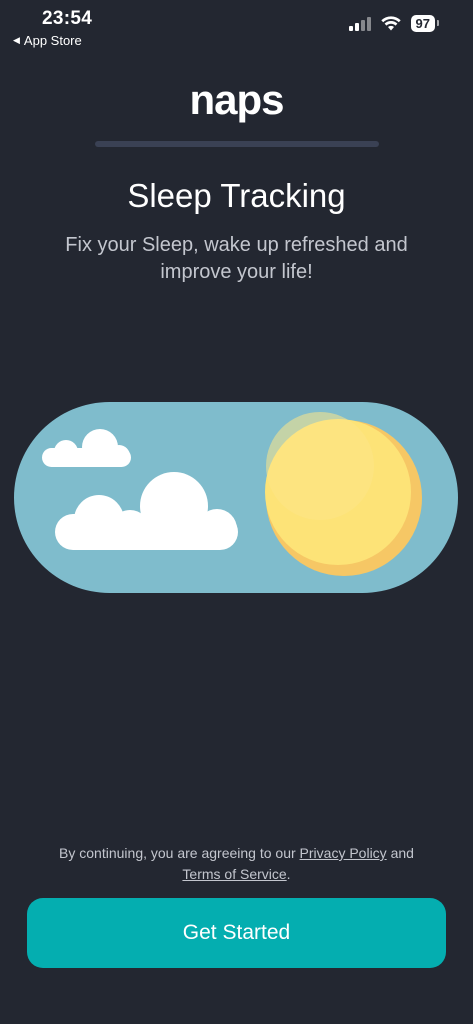  Describe the element at coordinates (236, 195) in the screenshot. I see `page-title: Sleep Tracking` at that location.